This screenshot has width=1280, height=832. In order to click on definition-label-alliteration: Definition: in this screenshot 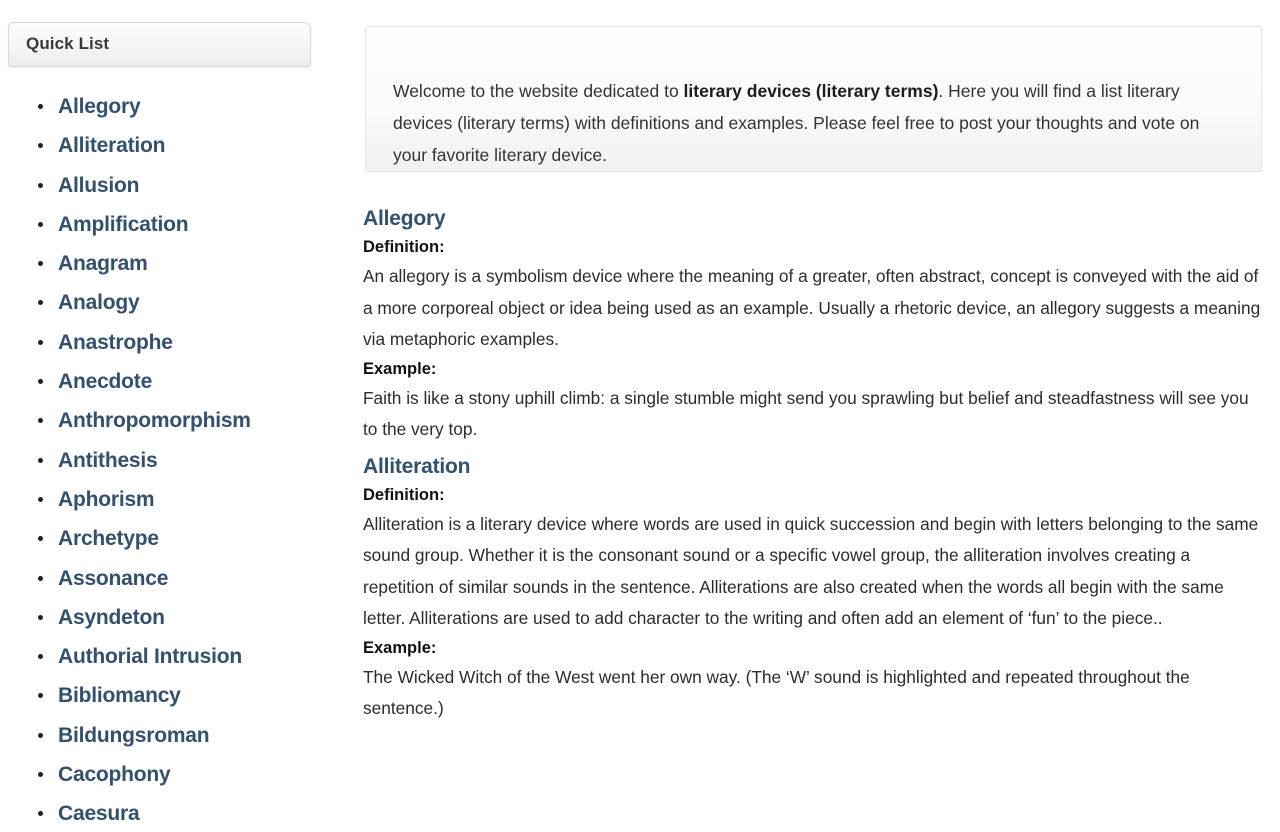, I will do `click(404, 494)`.